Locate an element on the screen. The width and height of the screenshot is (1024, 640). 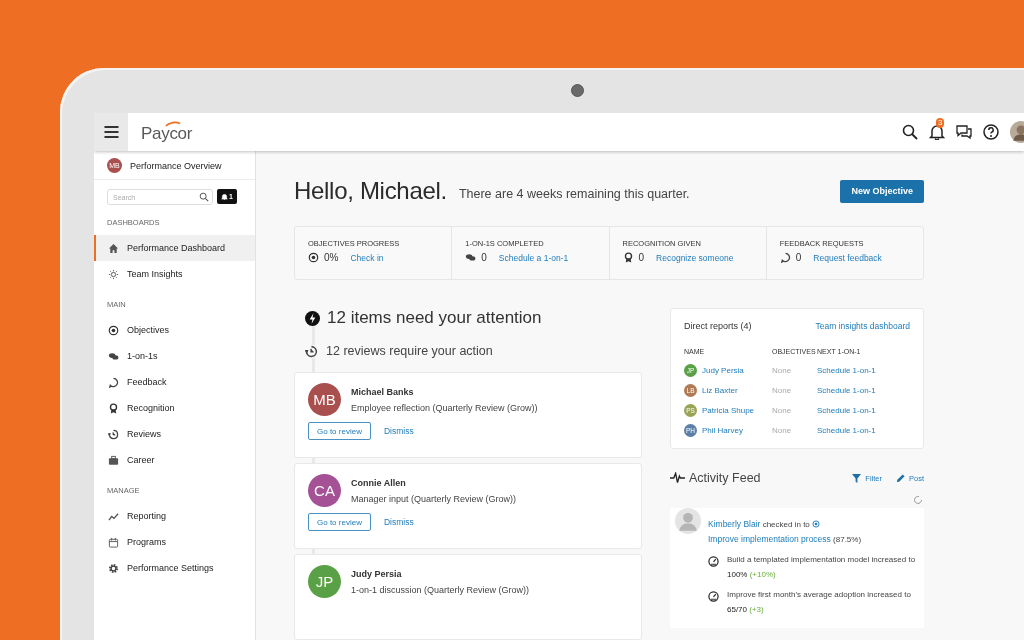
gear-icon is located at coordinates (113, 568).